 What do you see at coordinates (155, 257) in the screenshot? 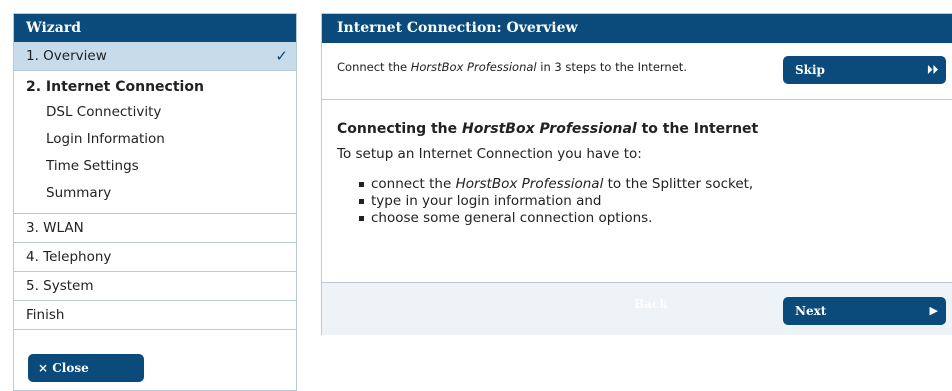
I see `sidebar-item-telephony: 4. Telephony` at bounding box center [155, 257].